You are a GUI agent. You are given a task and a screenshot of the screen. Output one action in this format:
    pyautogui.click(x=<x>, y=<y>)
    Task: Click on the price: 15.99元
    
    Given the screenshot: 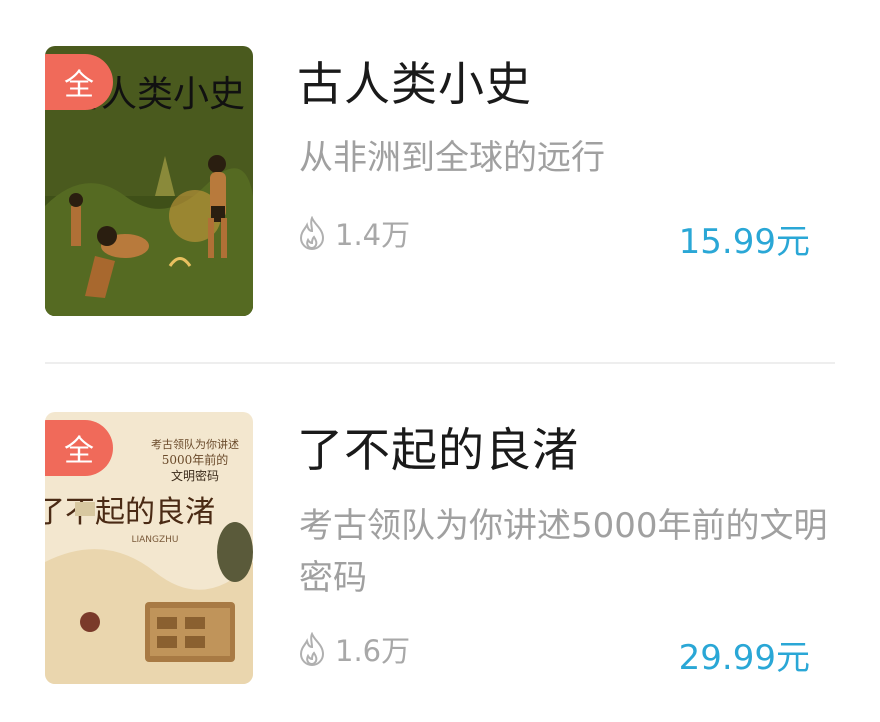 What is the action you would take?
    pyautogui.click(x=744, y=242)
    